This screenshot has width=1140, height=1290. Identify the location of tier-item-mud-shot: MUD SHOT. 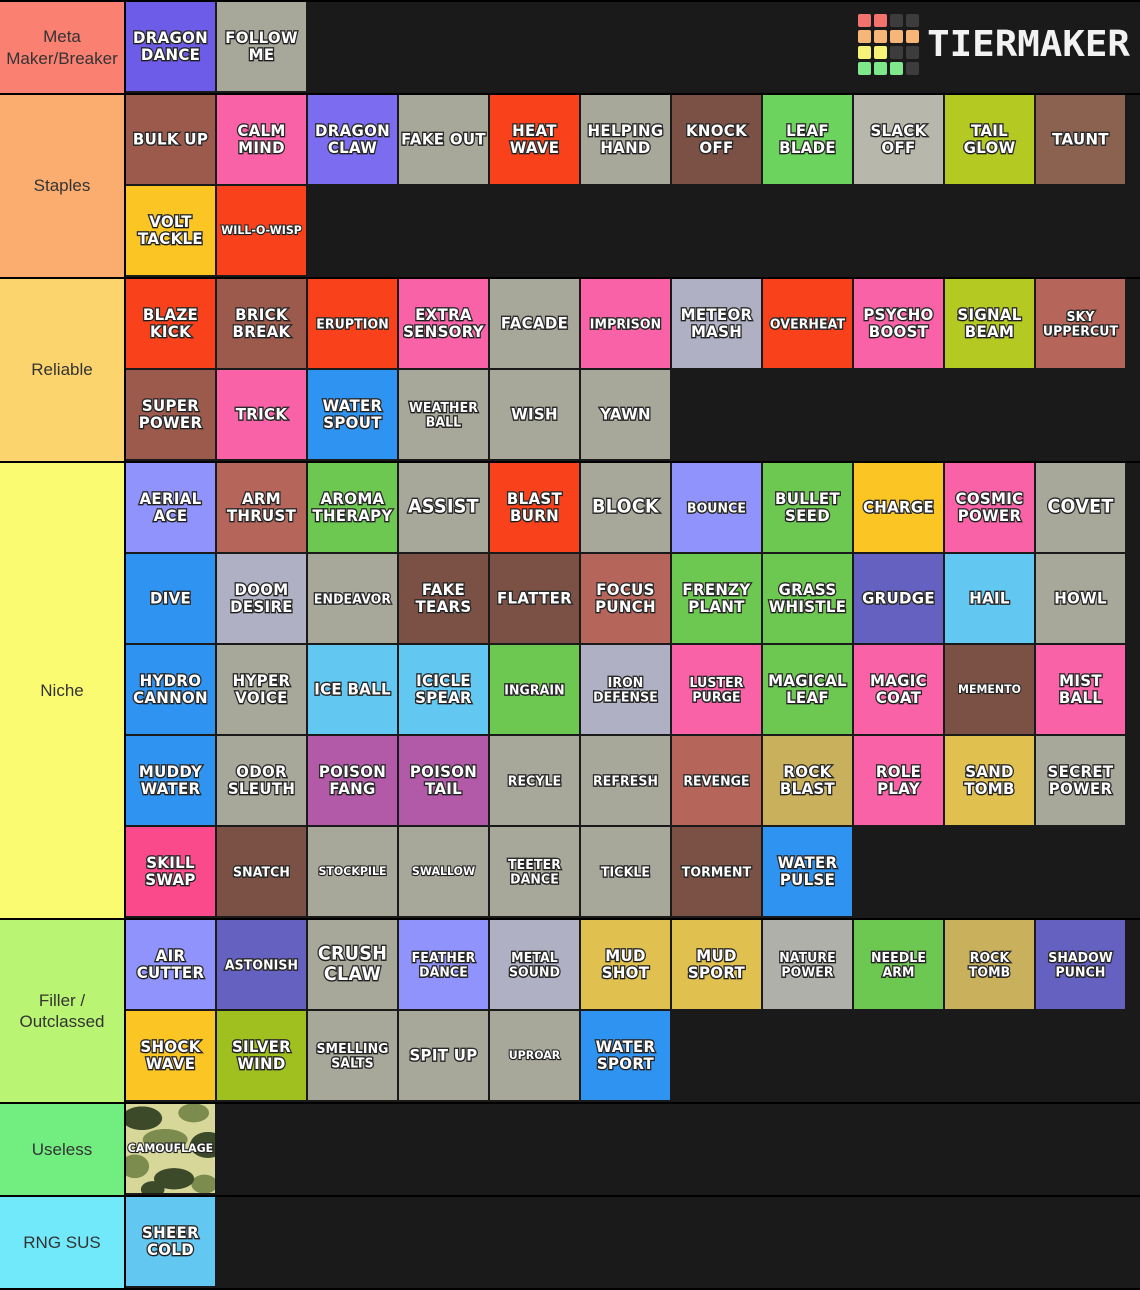
(626, 965).